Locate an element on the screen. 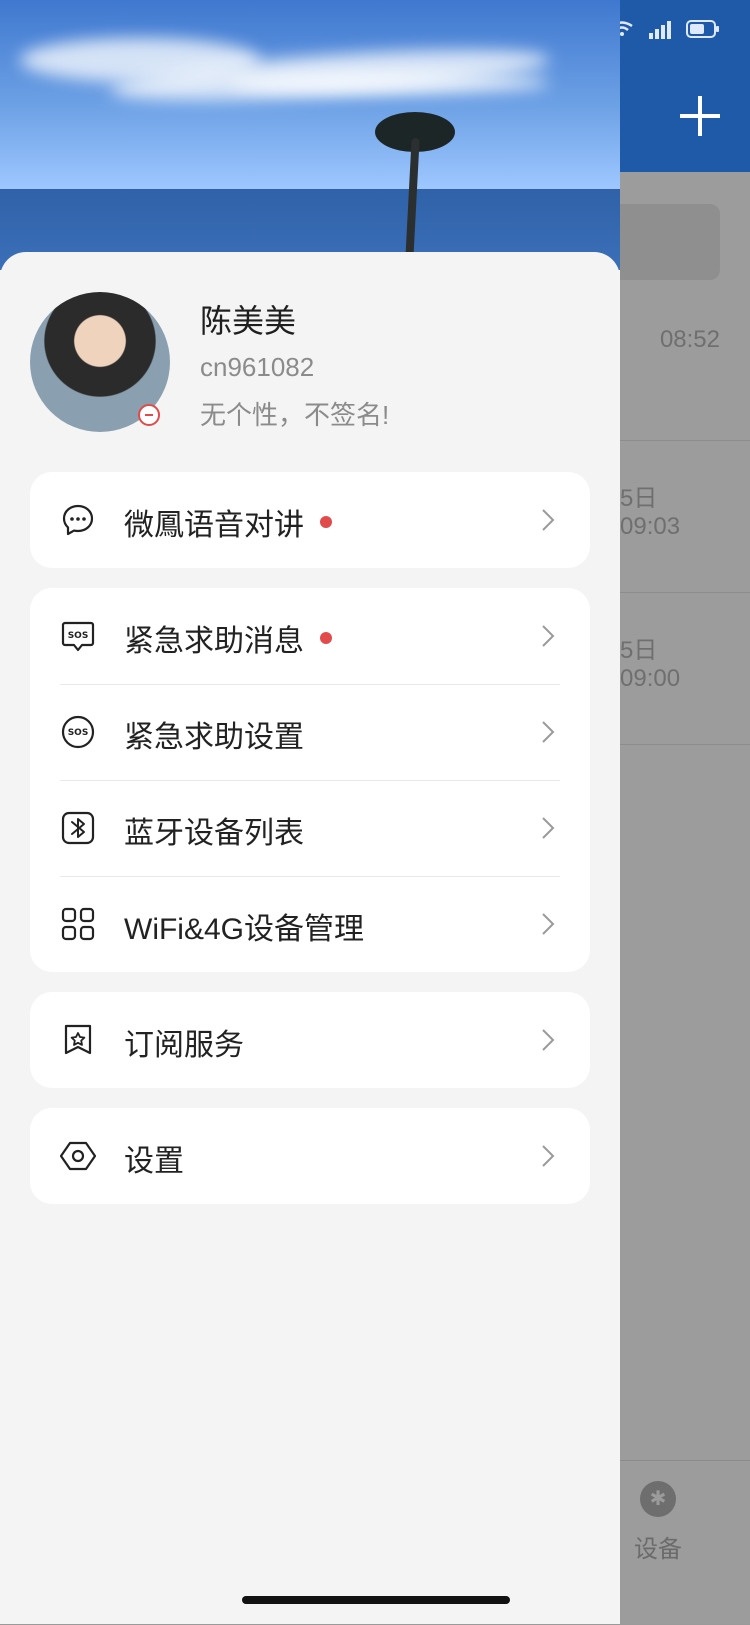  menu-card-subscription: 订阅服务 is located at coordinates (310, 1040).